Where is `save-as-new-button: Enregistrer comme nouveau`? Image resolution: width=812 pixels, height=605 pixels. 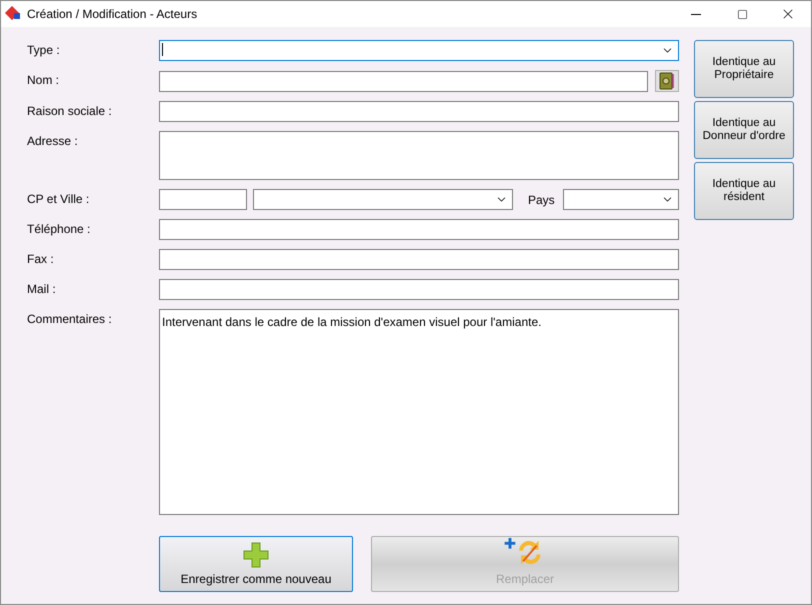 save-as-new-button: Enregistrer comme nouveau is located at coordinates (256, 564).